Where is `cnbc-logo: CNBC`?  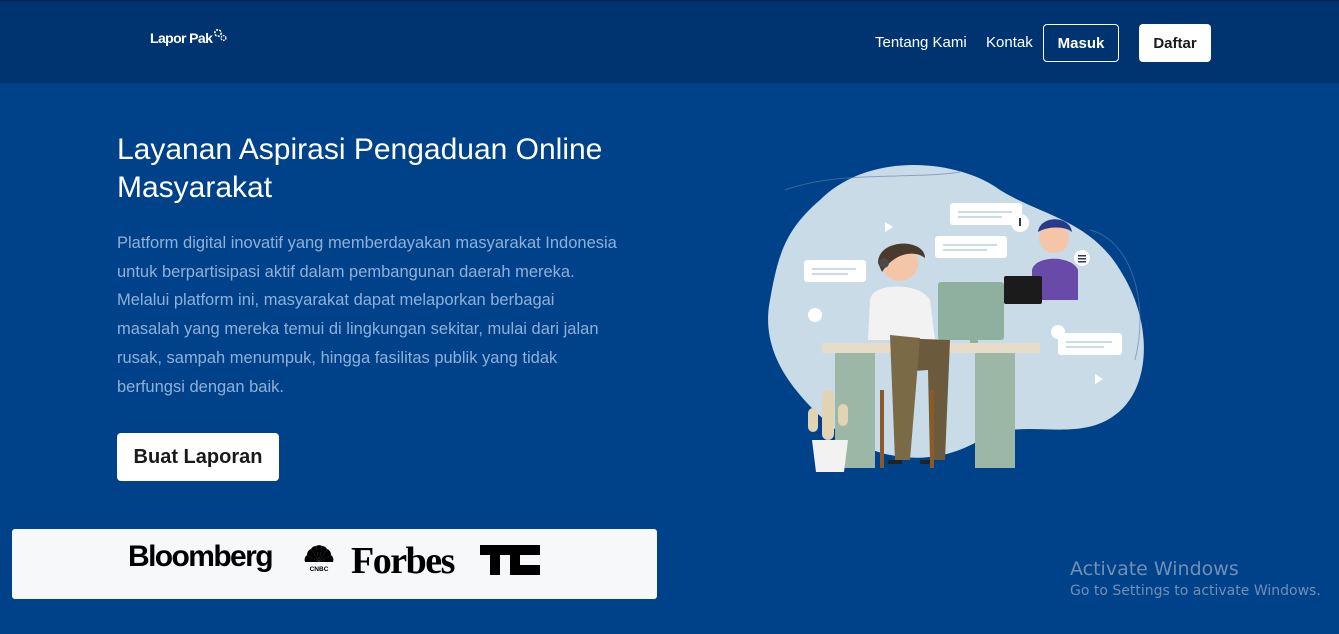 cnbc-logo: CNBC is located at coordinates (319, 559).